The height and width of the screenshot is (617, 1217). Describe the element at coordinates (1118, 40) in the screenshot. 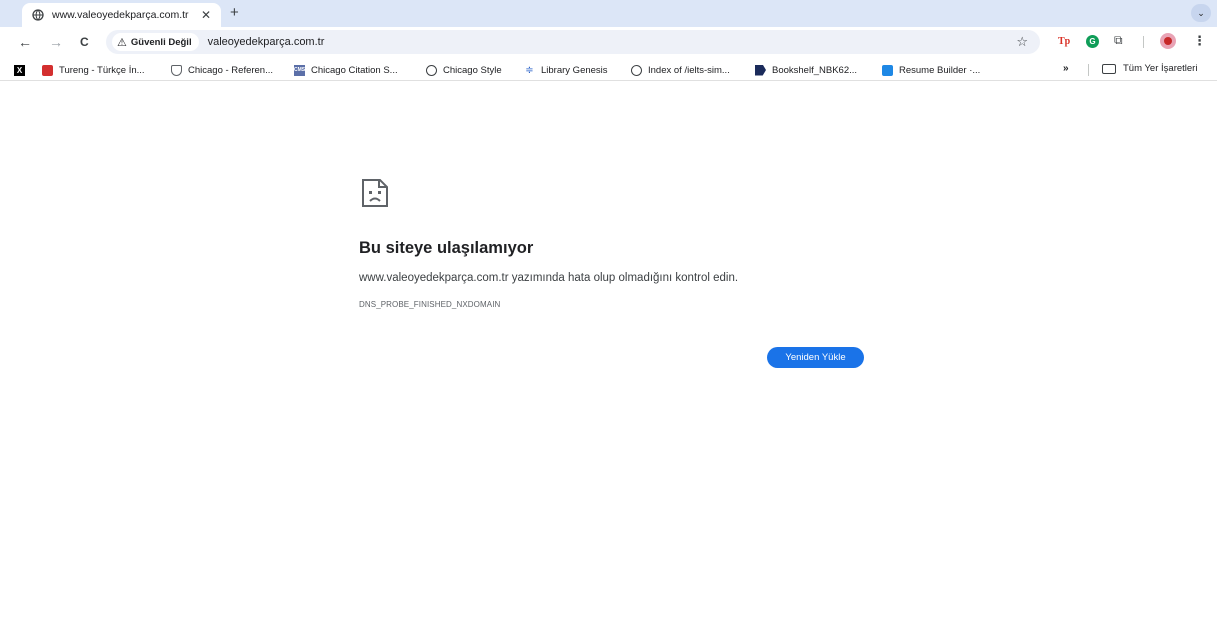

I see `extensions-puzzle-icon: ⧉` at that location.